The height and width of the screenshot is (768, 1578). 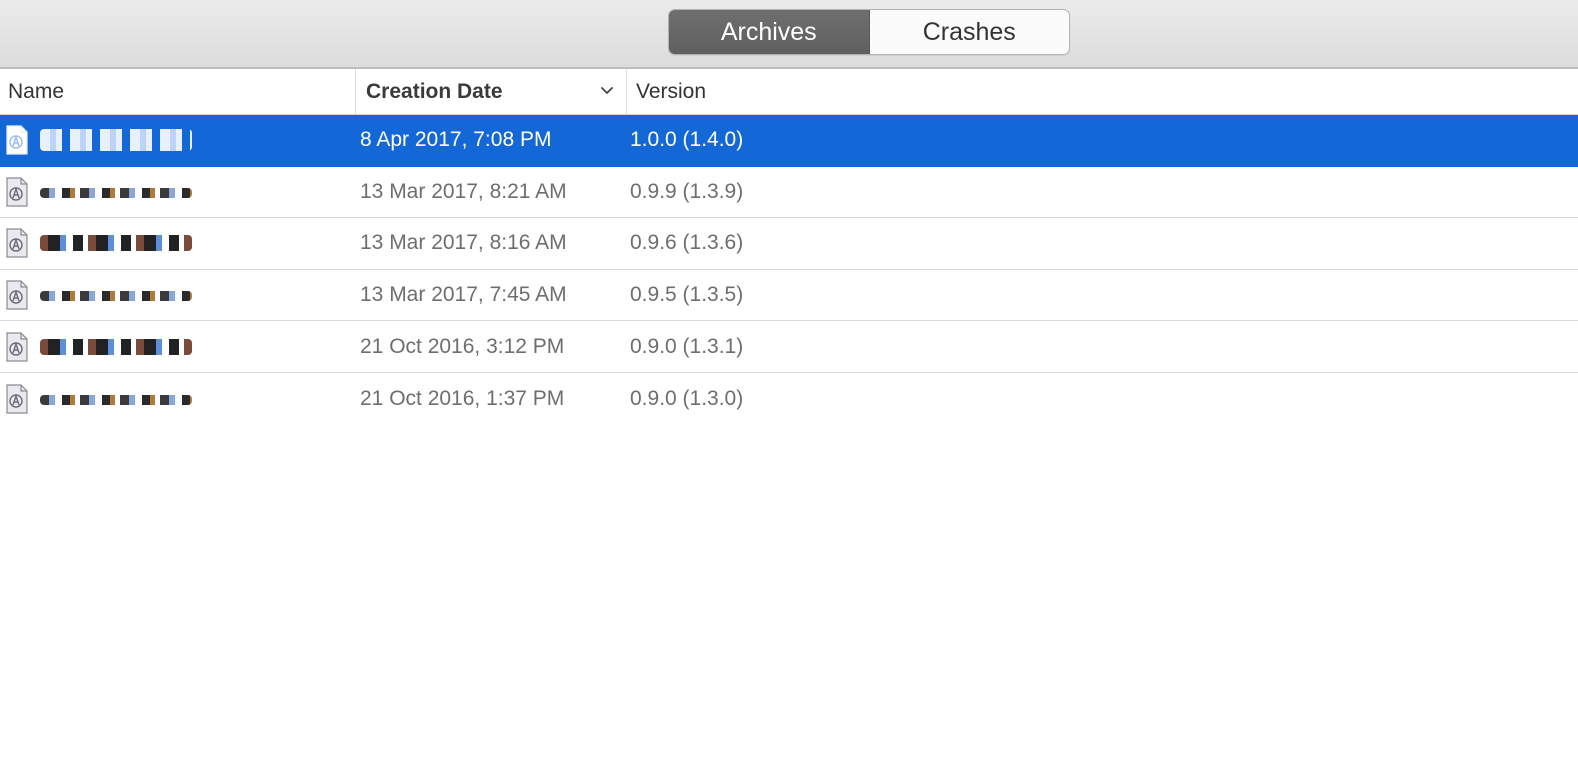 I want to click on table-header: Name Creation Date Version, so click(x=789, y=92).